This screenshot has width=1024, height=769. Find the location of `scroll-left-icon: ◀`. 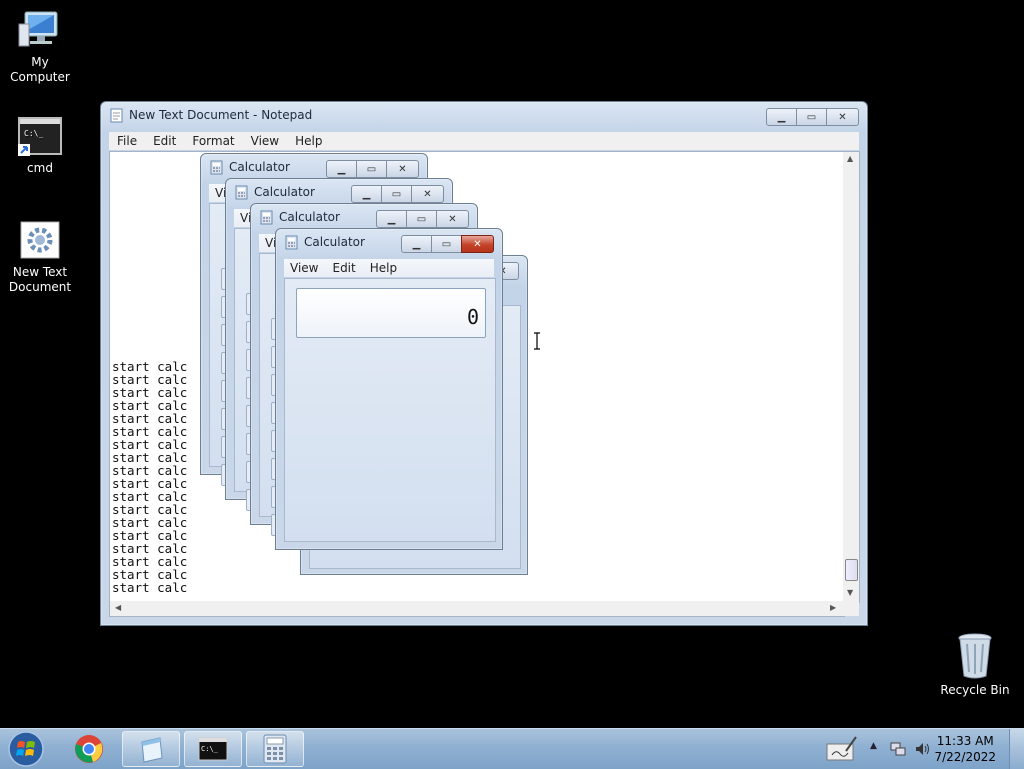

scroll-left-icon: ◀ is located at coordinates (118, 607).